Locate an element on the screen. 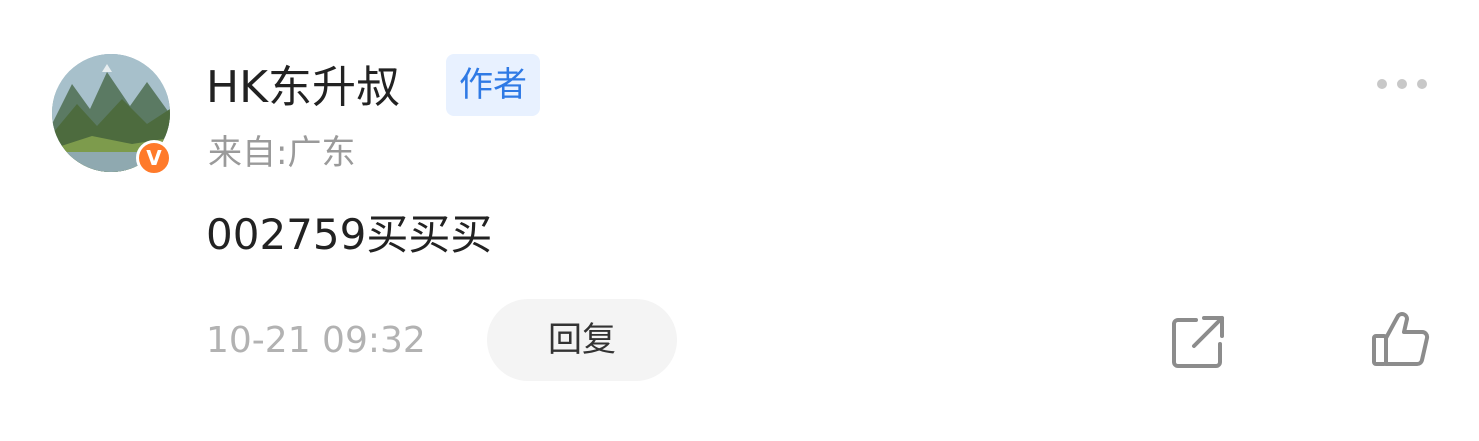 The width and height of the screenshot is (1479, 441). verified-badge-icon: V is located at coordinates (154, 158).